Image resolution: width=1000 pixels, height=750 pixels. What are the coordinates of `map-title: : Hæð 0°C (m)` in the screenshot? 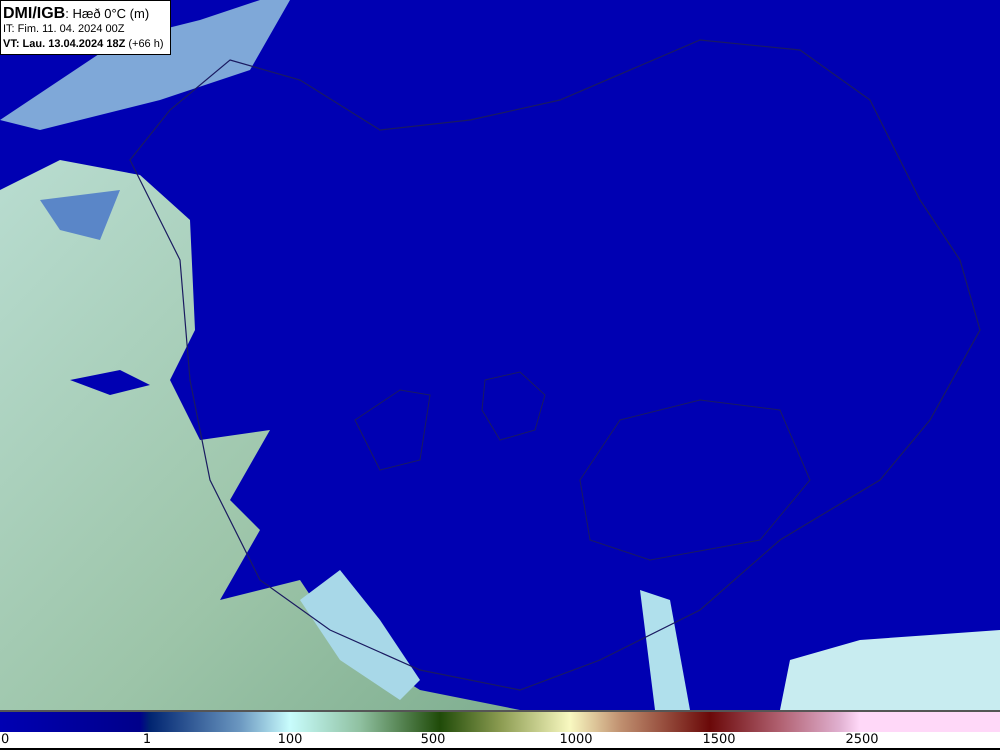 It's located at (107, 13).